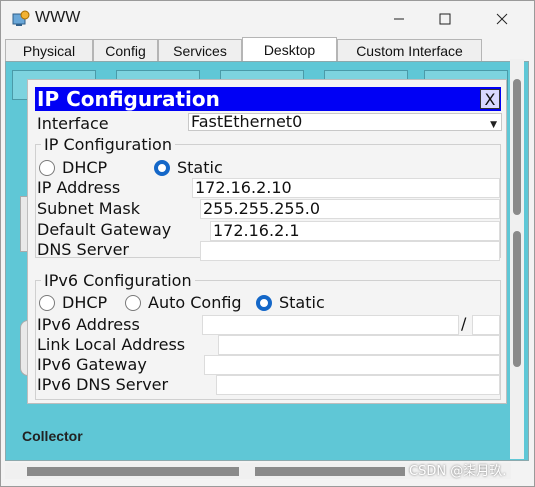 The width and height of the screenshot is (535, 487). Describe the element at coordinates (92, 364) in the screenshot. I see `ipv6-gateway-label: IPv6 Gateway` at that location.